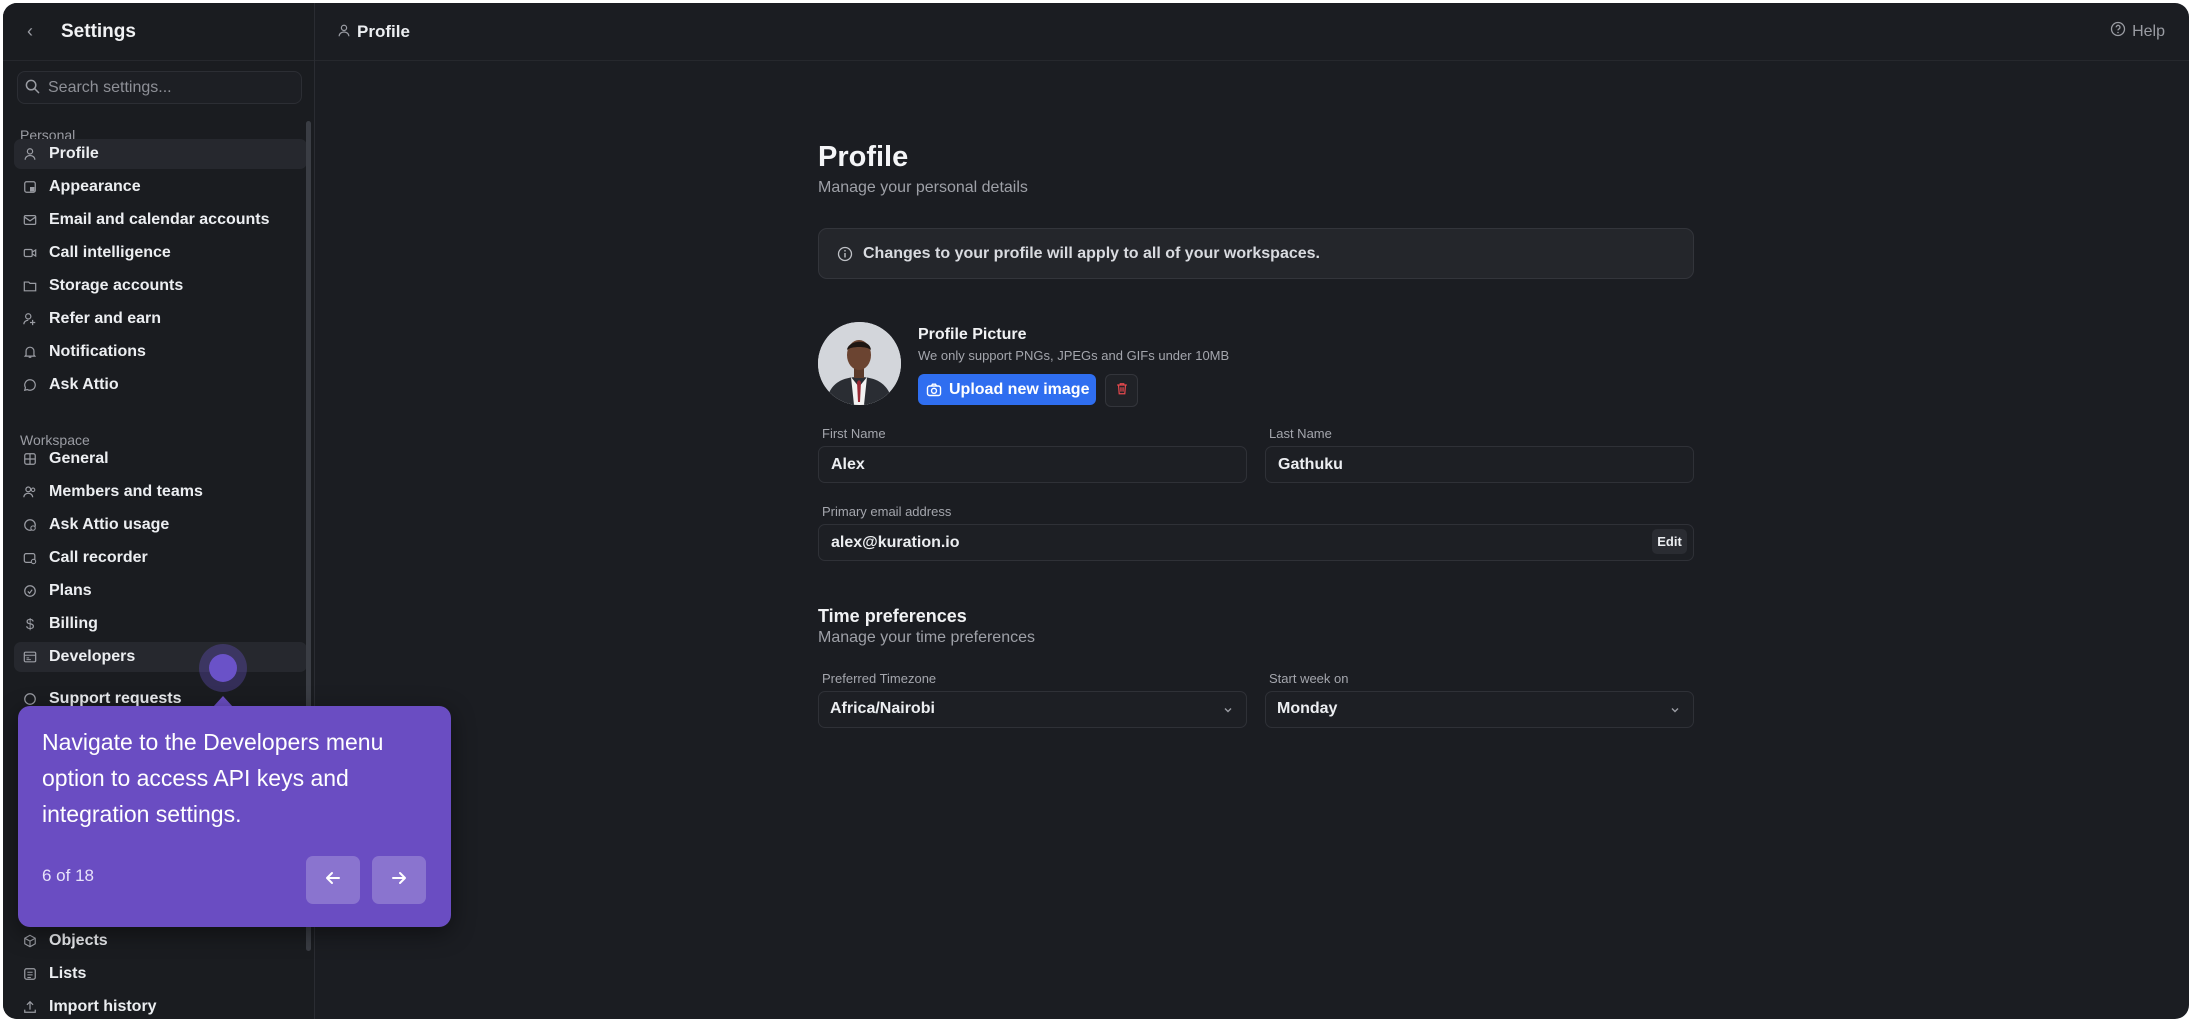 Image resolution: width=2192 pixels, height=1022 pixels. I want to click on sidebar-item-lists: Lists, so click(160, 974).